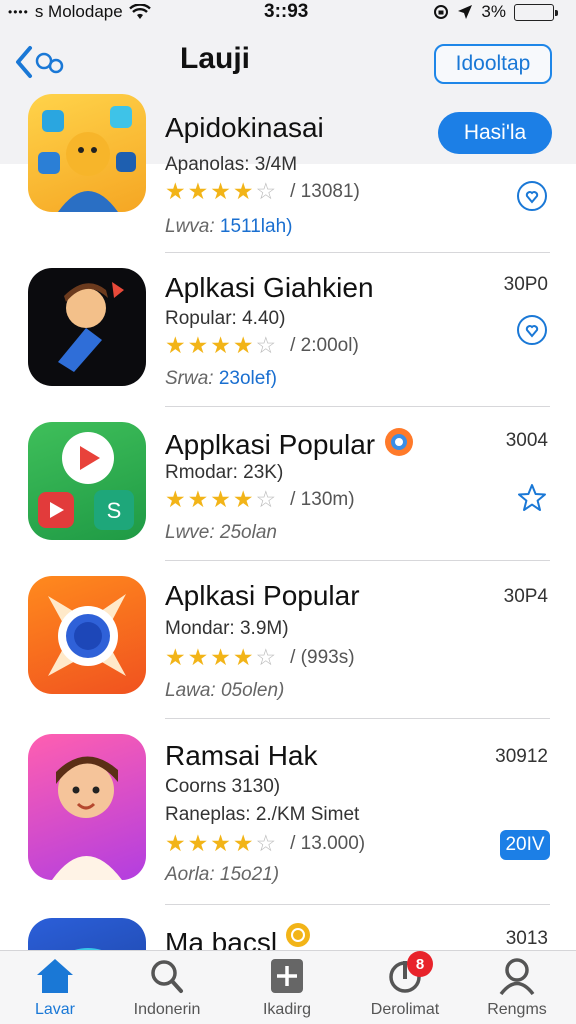  Describe the element at coordinates (223, 786) in the screenshot. I see `app-subtitle: Coorns 3130)` at that location.